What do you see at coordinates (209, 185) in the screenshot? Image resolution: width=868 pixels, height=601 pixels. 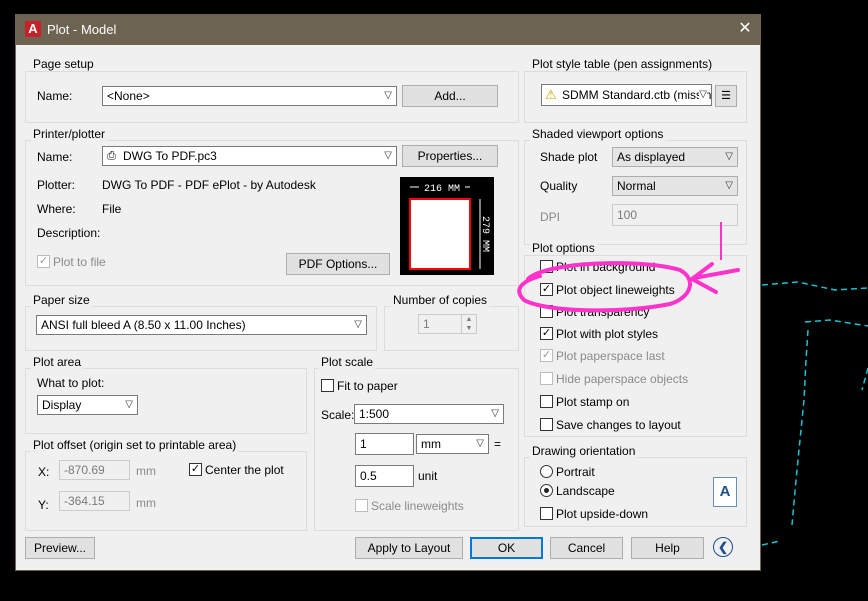 I see `plotter-value: DWG To PDF - PDF ePlot - by Autodesk` at bounding box center [209, 185].